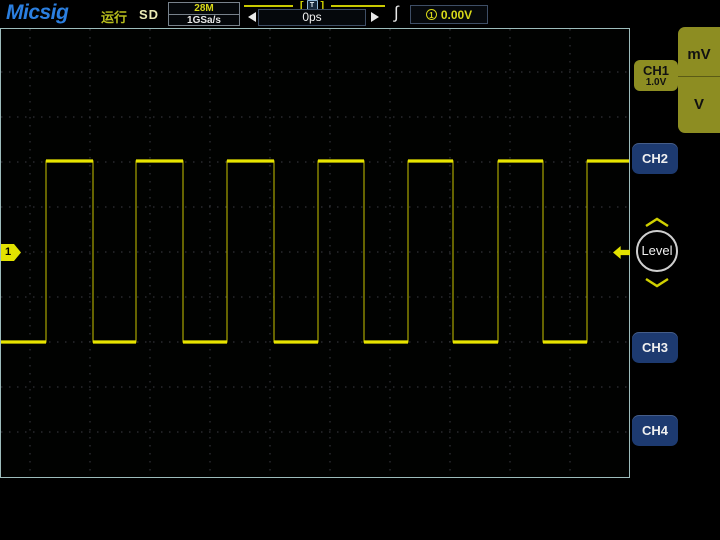 This screenshot has width=720, height=540. I want to click on ch1-button: CH1 1.0V, so click(656, 75).